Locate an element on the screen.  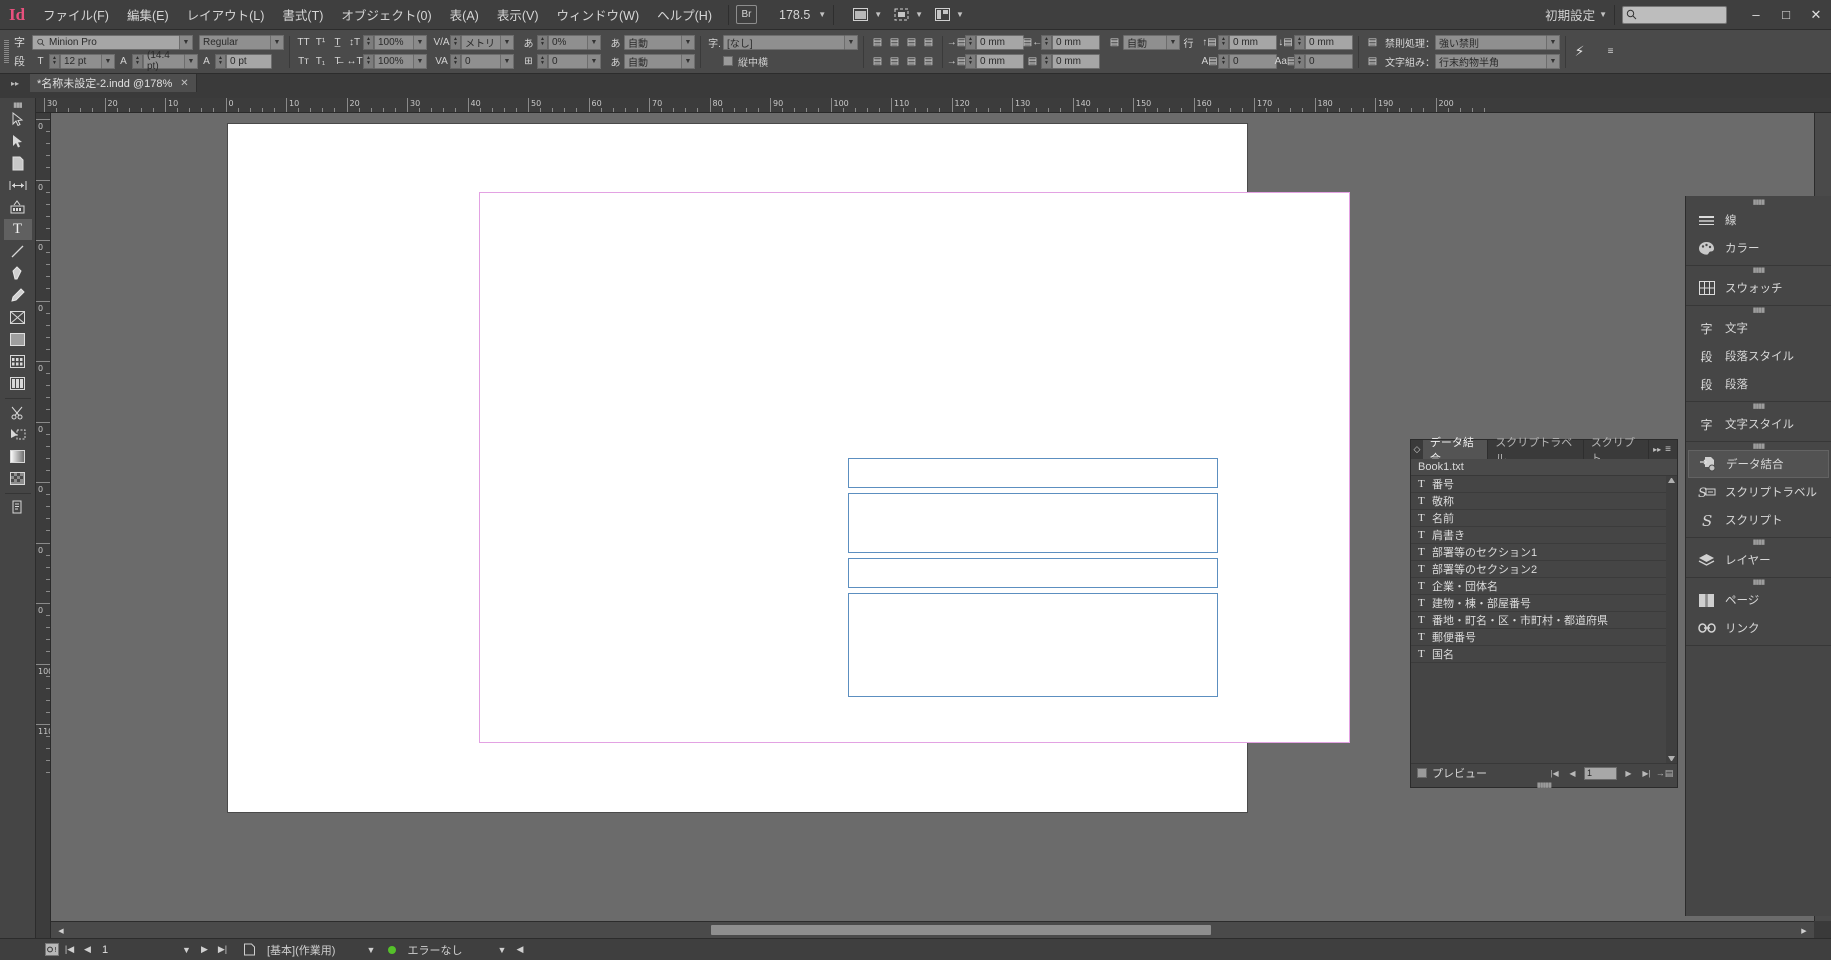
font-size-dropdown: ▼ is located at coordinates (108, 61).